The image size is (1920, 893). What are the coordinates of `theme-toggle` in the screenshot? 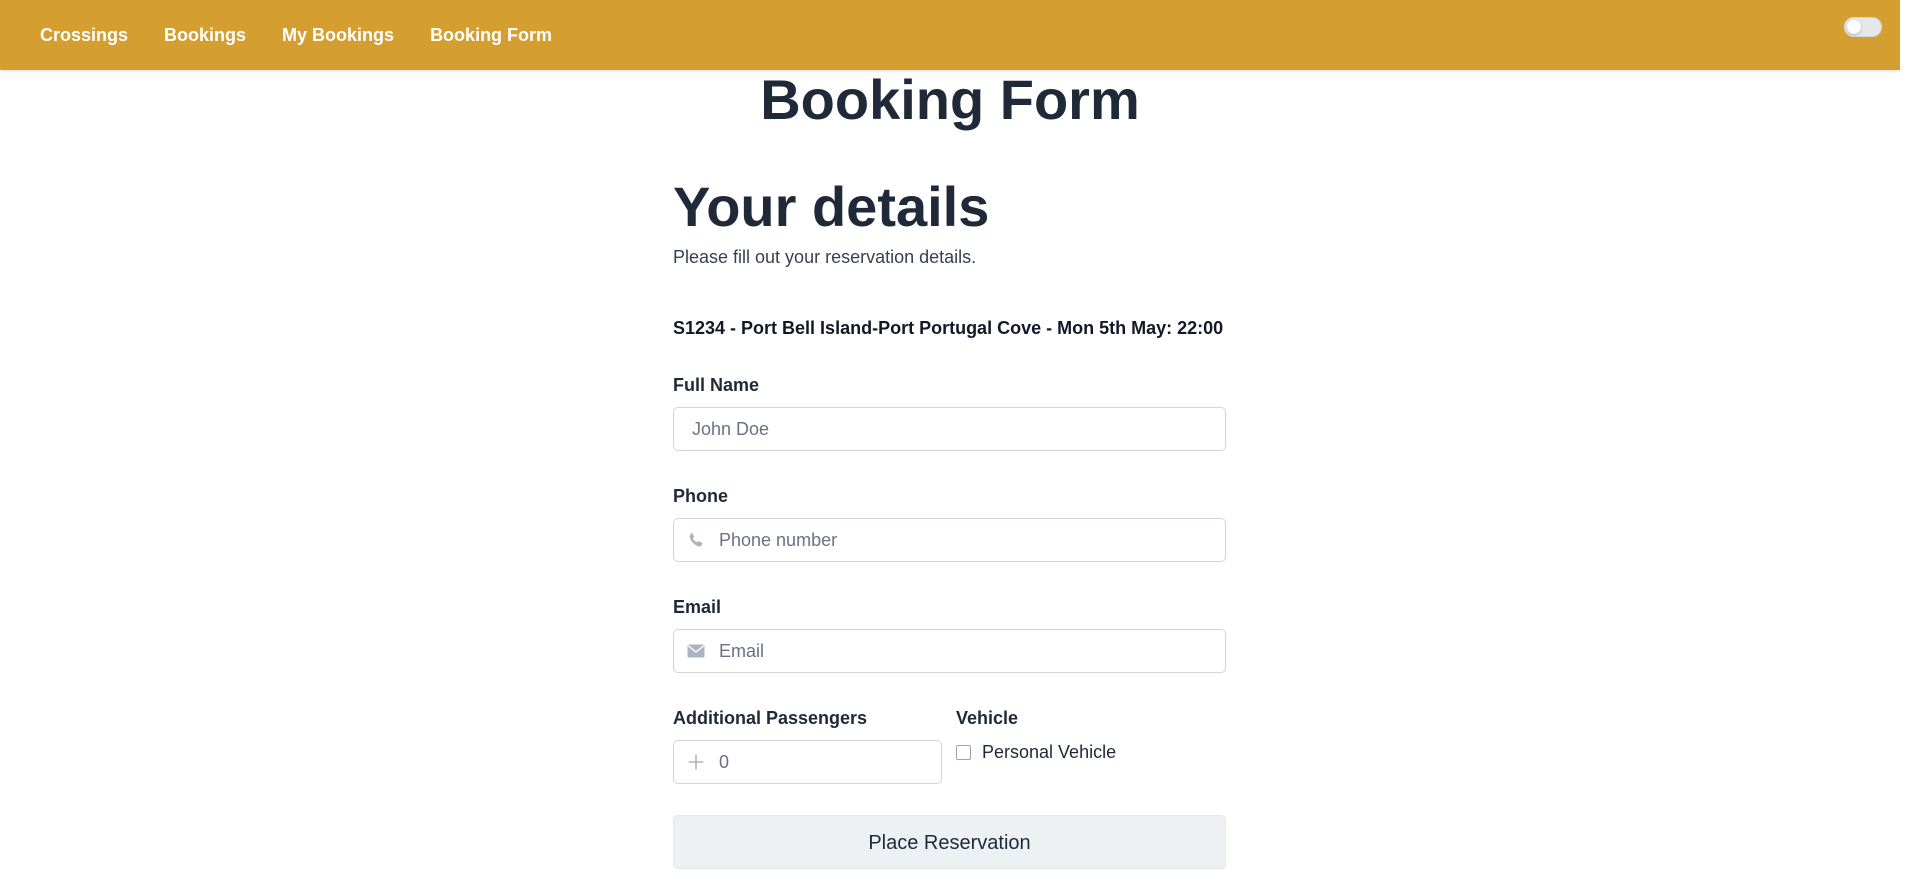 It's located at (1863, 27).